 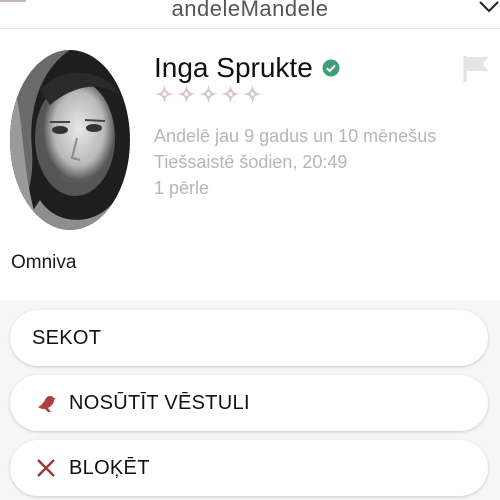 I want to click on pearls-count: 1 pērle, so click(x=182, y=188).